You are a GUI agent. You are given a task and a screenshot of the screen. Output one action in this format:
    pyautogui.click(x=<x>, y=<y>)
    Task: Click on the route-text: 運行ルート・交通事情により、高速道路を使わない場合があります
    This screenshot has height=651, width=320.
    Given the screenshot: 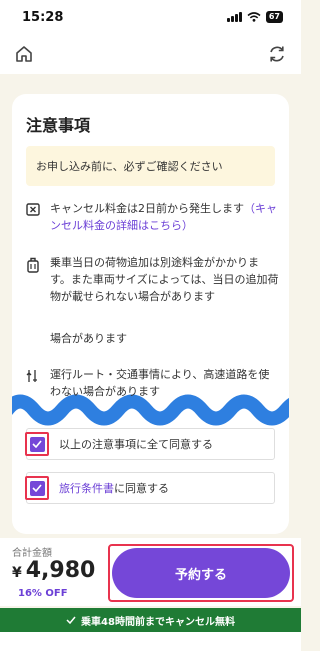 What is the action you would take?
    pyautogui.click(x=160, y=383)
    